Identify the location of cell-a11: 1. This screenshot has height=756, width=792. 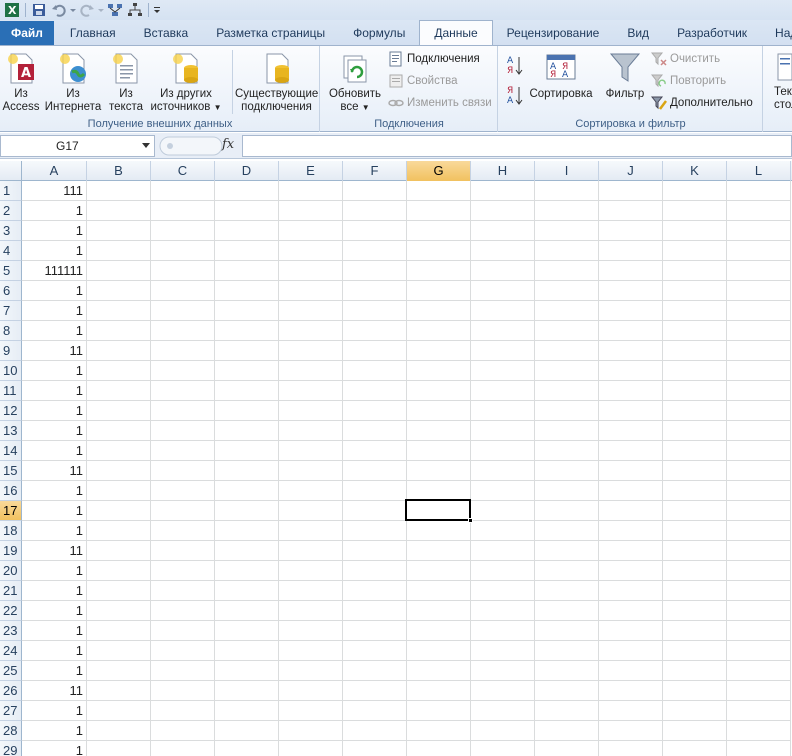
(54, 391).